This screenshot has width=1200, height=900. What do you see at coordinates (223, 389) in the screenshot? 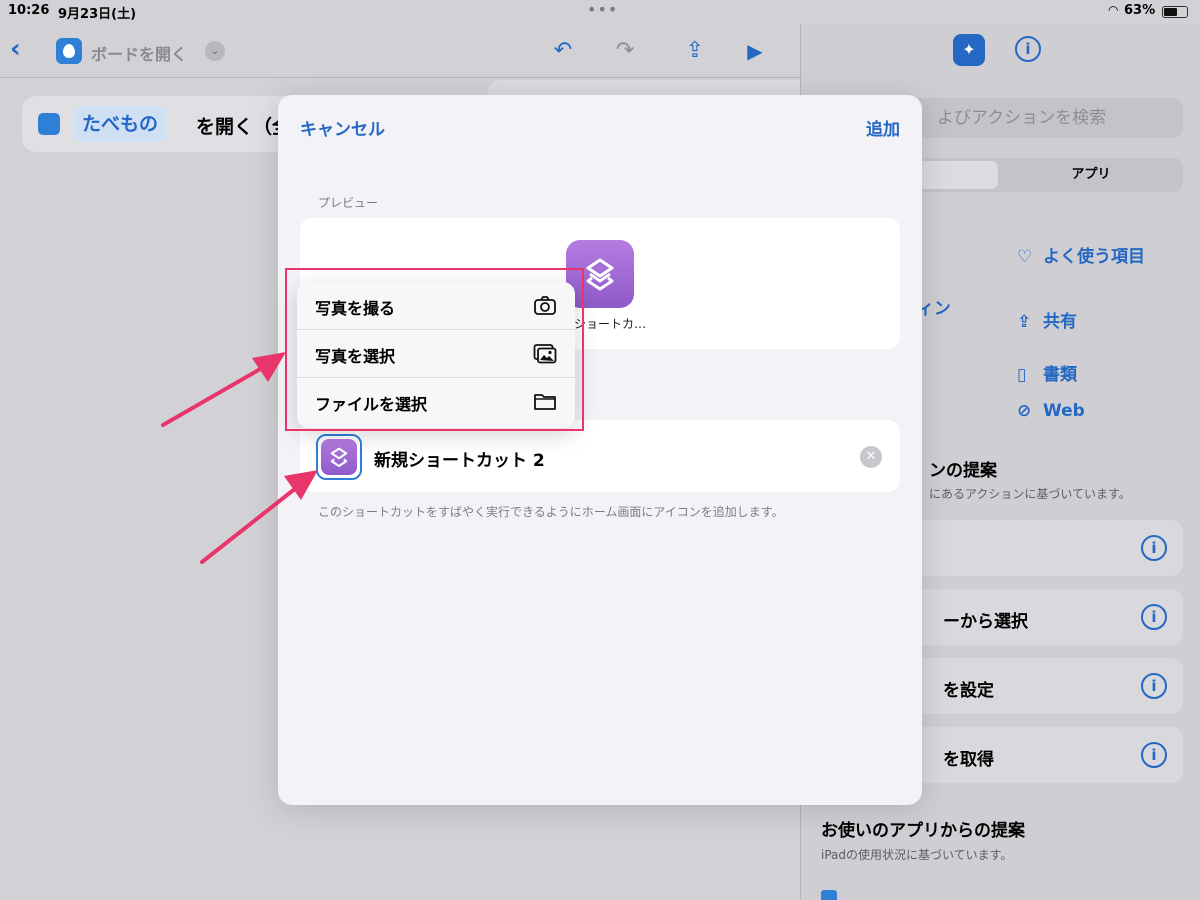
I see `annotation-arrow-menu` at bounding box center [223, 389].